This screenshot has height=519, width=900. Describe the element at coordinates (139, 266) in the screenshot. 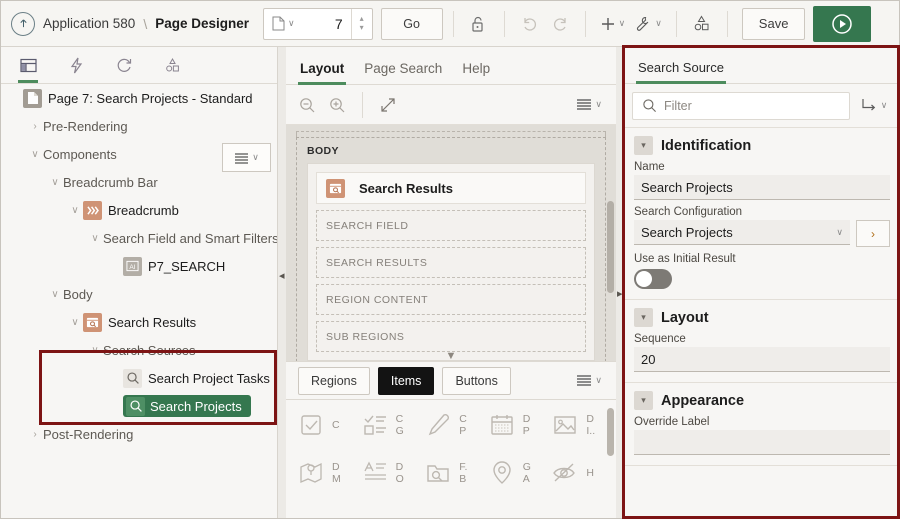

I see `tree-item-p7-search: AI P7_SEARCH` at that location.